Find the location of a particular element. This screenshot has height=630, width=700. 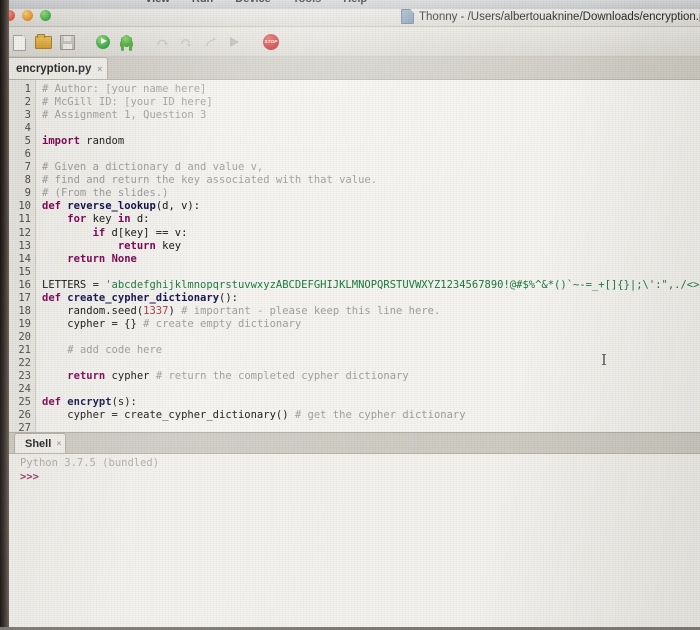

line-number: 27 is located at coordinates (24, 427).